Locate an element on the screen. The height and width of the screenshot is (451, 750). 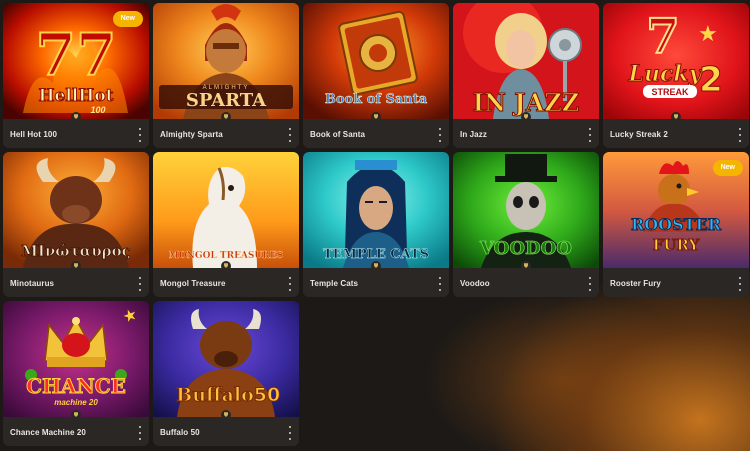
game-card-footer: Hell Hot 100 is located at coordinates (76, 133).